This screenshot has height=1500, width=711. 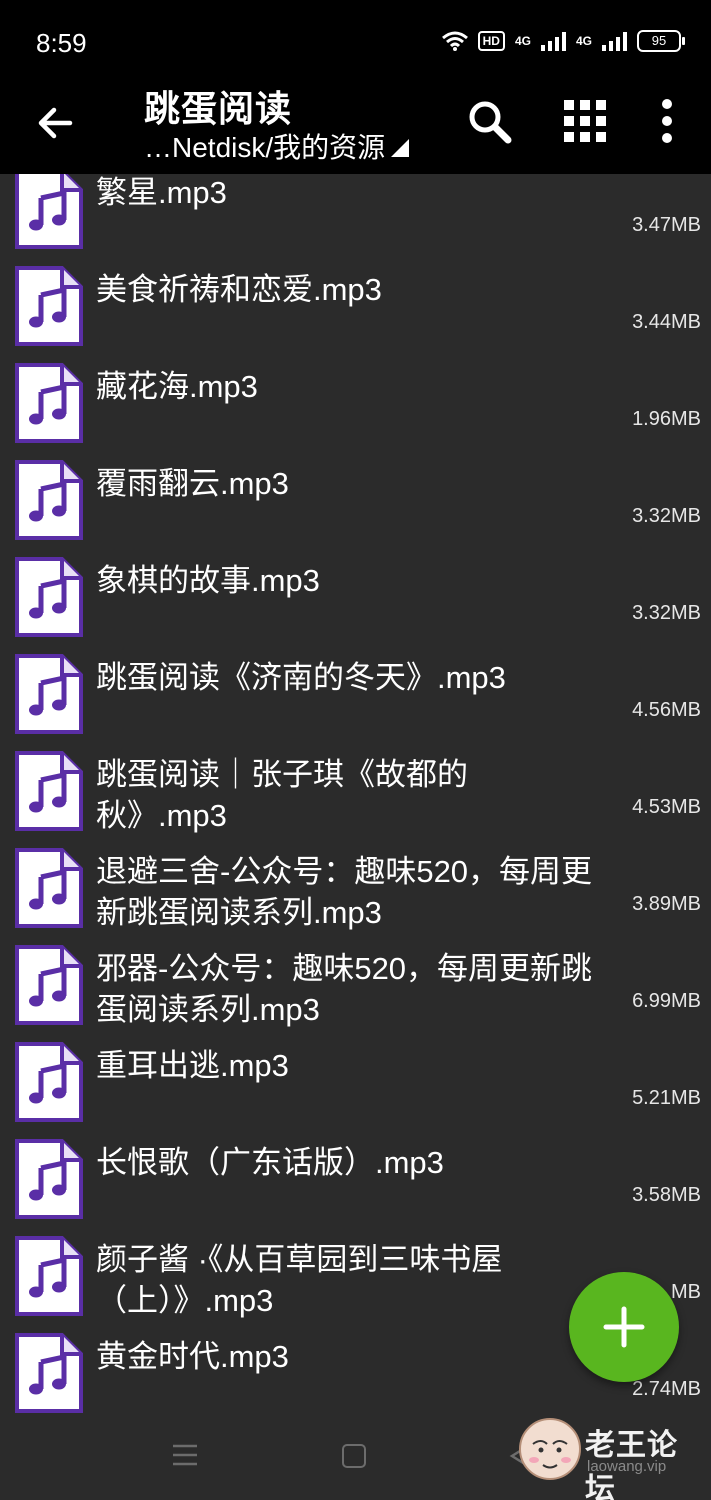 What do you see at coordinates (270, 1162) in the screenshot?
I see `file-name: 长恨歌（广东话版）.mp3` at bounding box center [270, 1162].